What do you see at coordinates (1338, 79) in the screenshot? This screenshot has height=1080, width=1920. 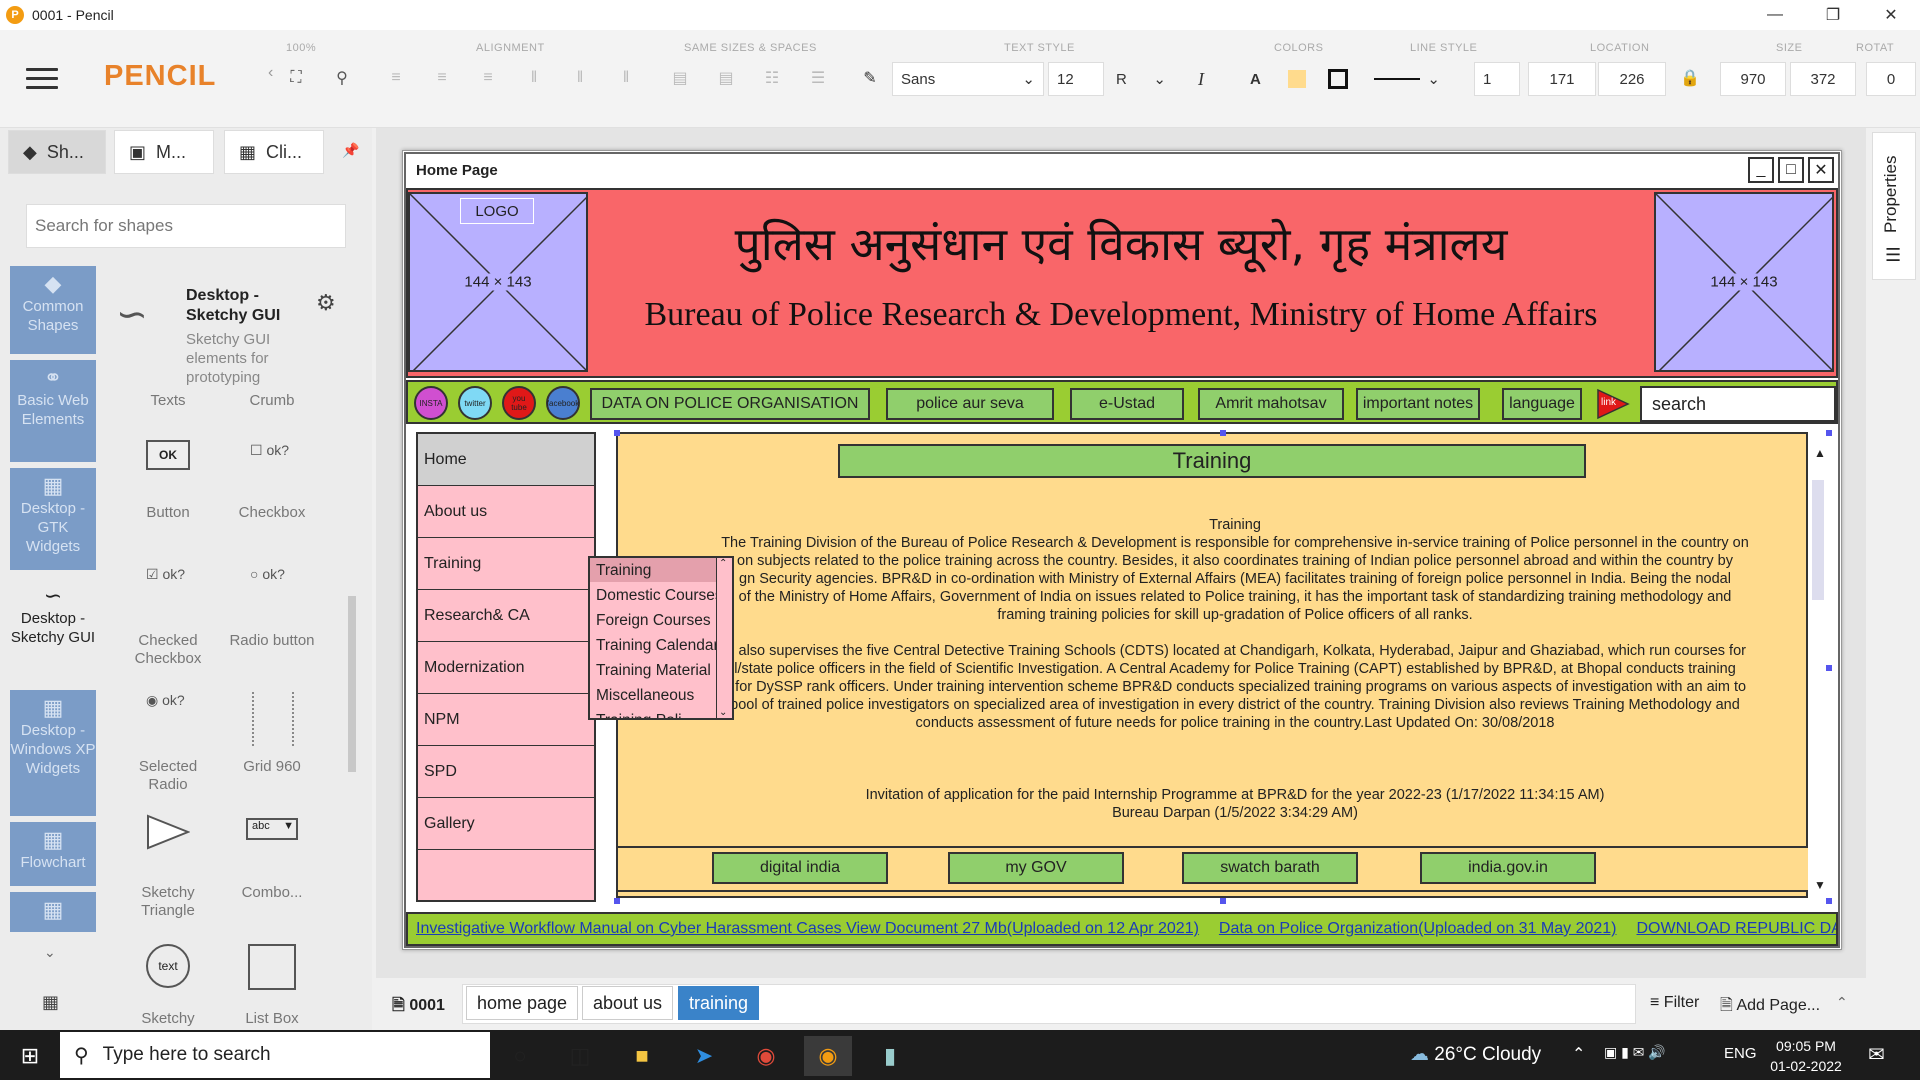 I see `stroke-color-swatch` at bounding box center [1338, 79].